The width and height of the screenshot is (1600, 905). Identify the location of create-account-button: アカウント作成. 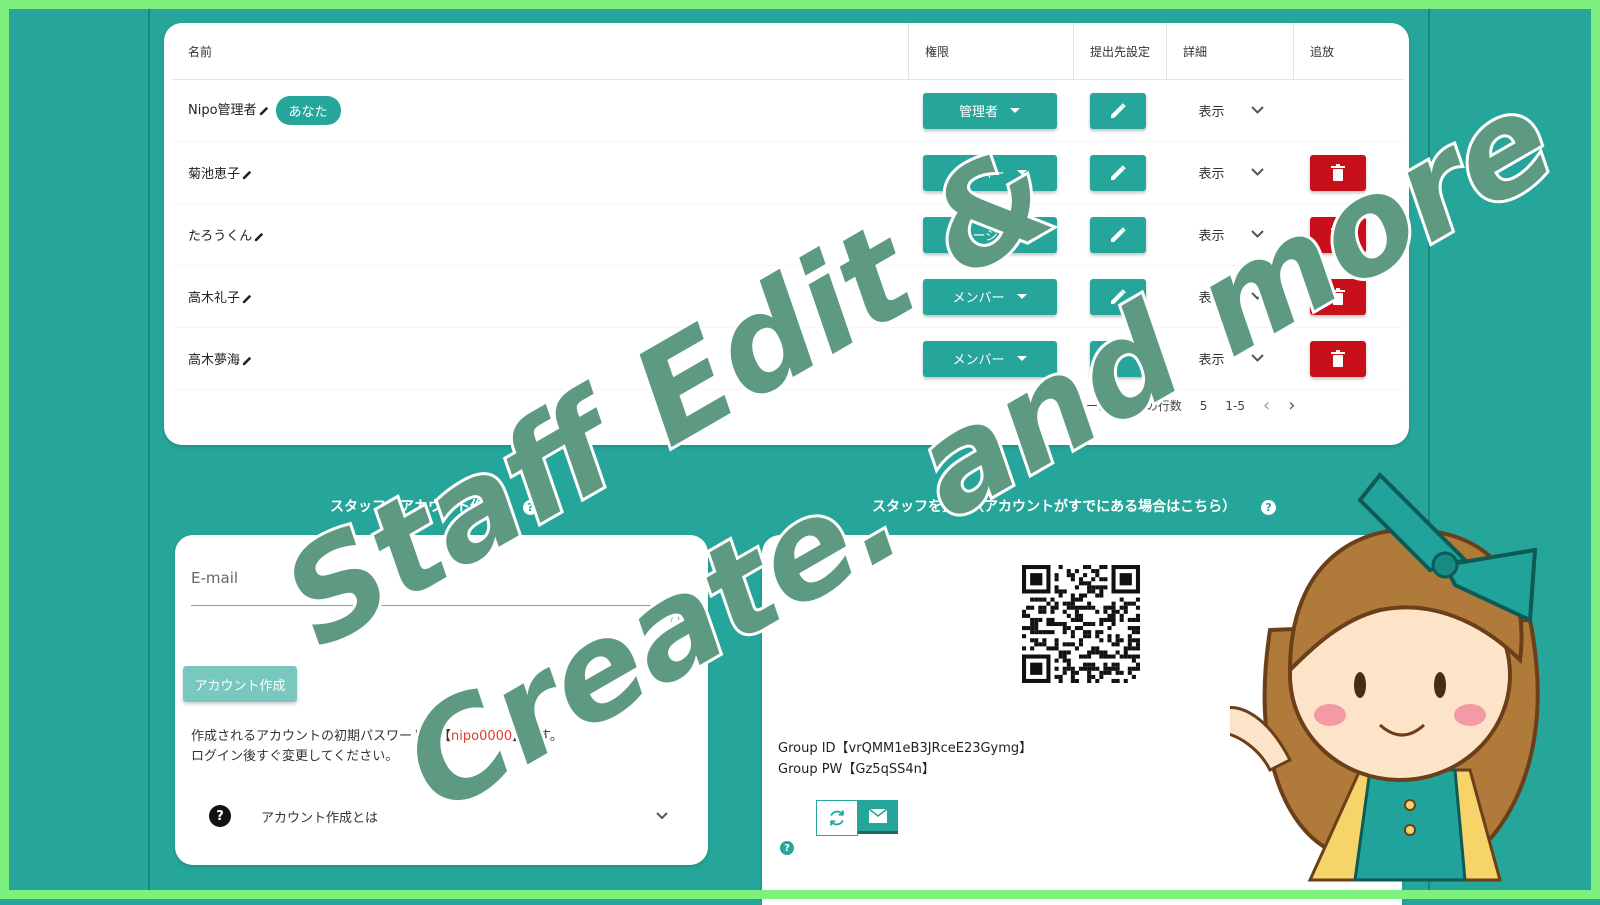
(240, 684).